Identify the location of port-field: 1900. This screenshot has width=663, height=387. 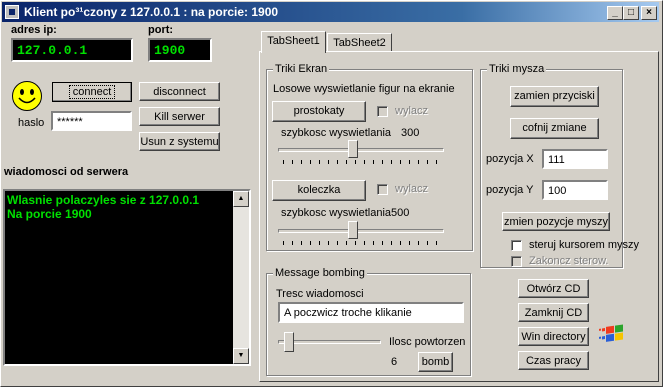
(180, 50).